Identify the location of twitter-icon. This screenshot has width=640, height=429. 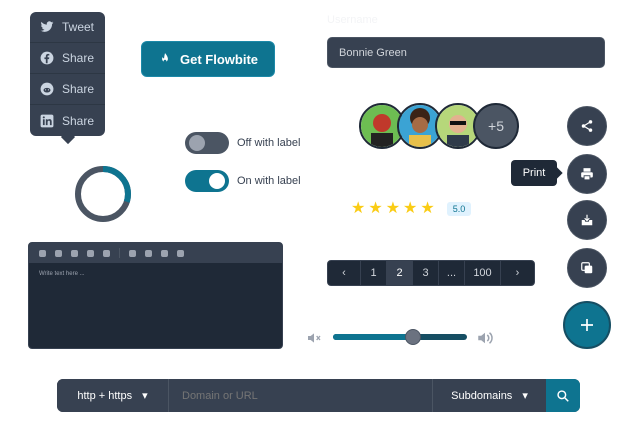
(47, 26).